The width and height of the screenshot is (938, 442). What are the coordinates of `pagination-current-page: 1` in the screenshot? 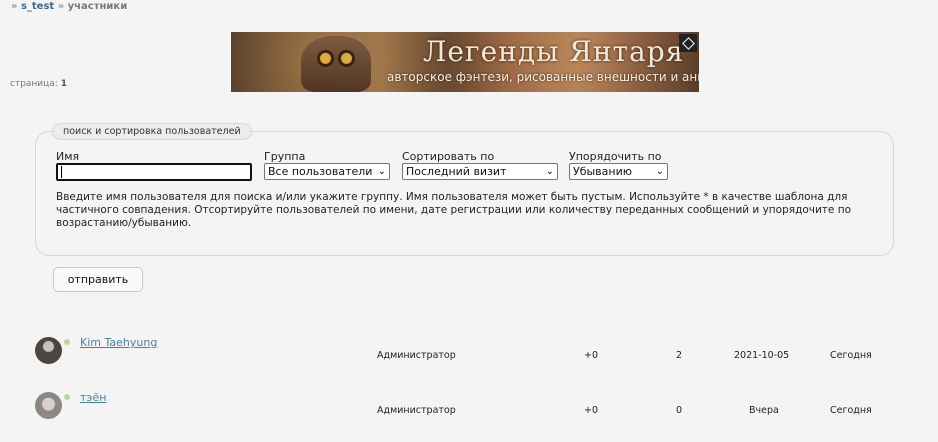 It's located at (63, 84).